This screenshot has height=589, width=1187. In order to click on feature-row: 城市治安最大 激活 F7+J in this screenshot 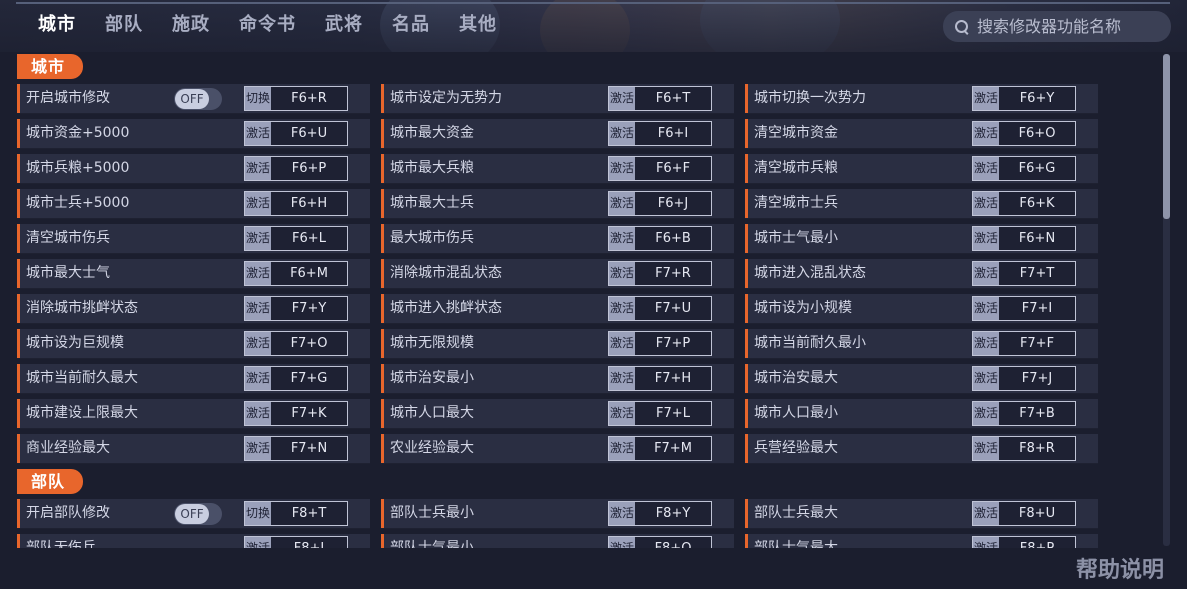, I will do `click(921, 378)`.